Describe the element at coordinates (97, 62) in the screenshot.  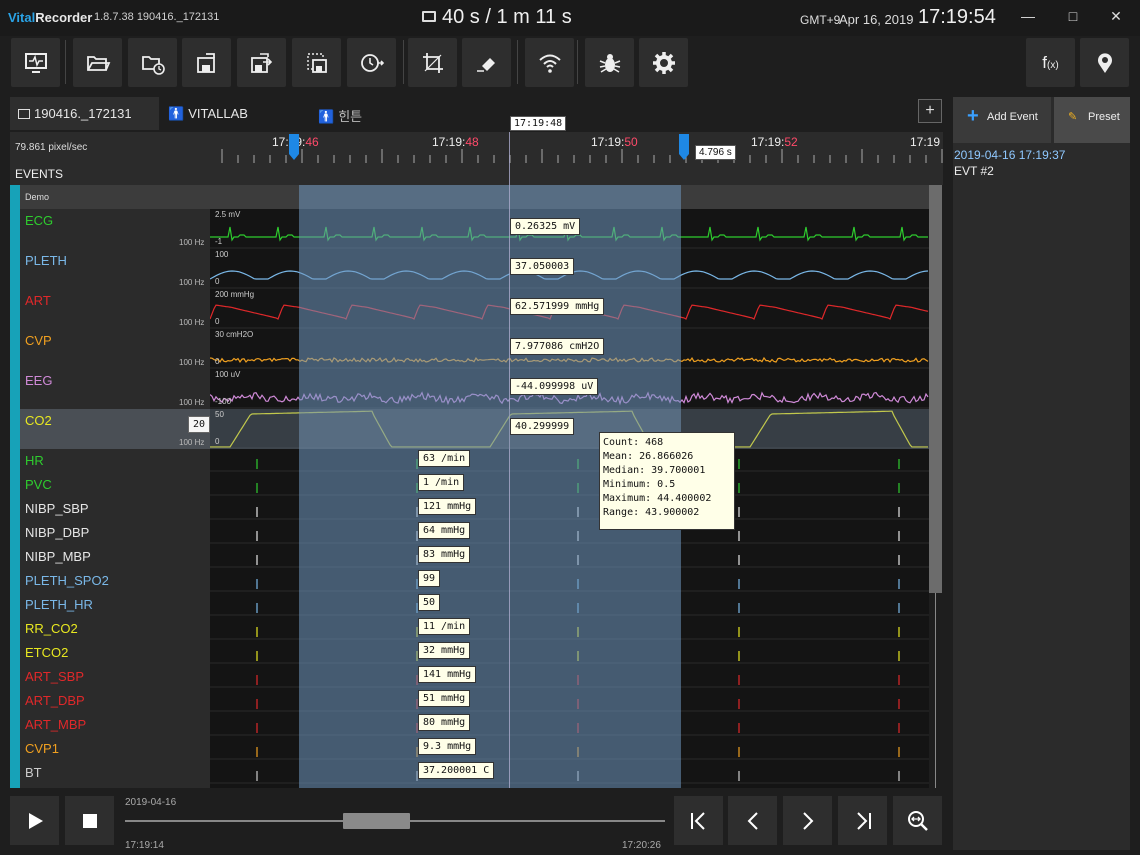
I see `open-folder-button` at that location.